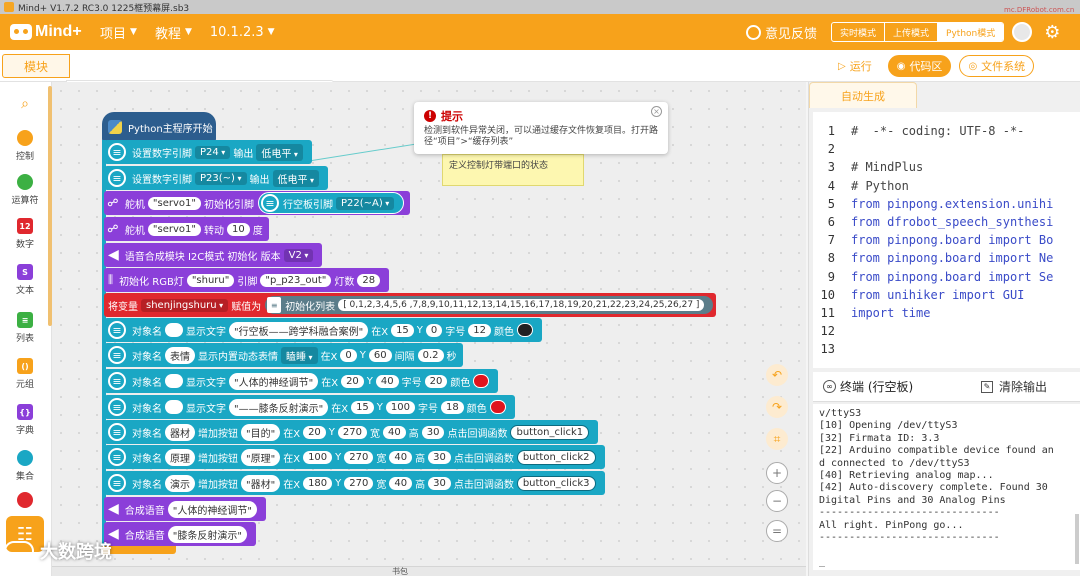  I want to click on zoom-in-icon: +, so click(777, 473).